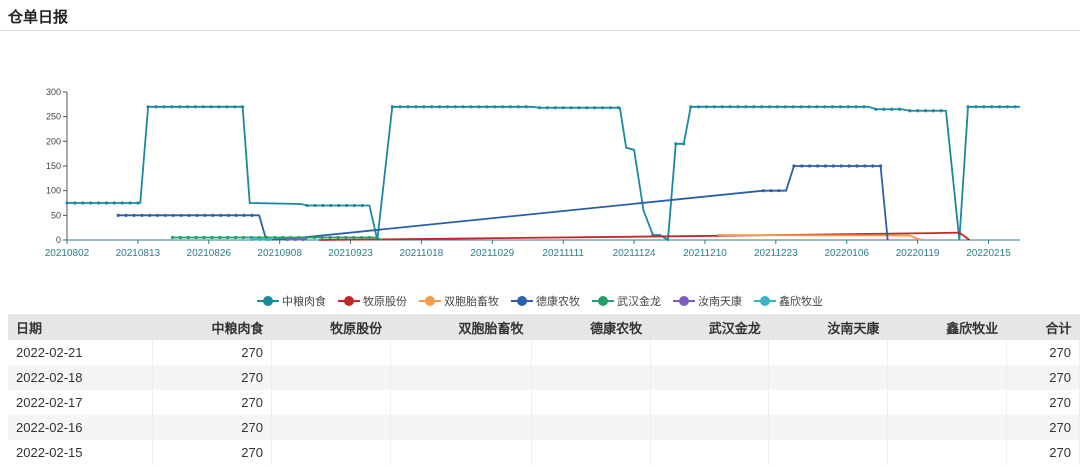  Describe the element at coordinates (788, 301) in the screenshot. I see `legend-item: 鑫欣牧业` at that location.